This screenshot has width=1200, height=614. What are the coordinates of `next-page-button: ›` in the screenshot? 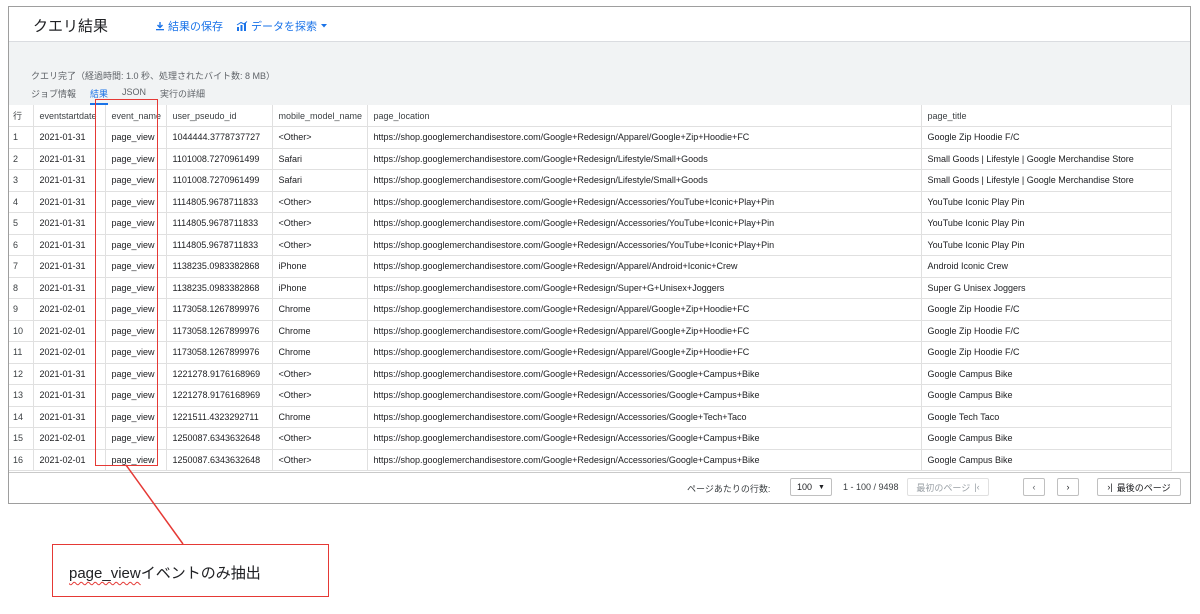 It's located at (1068, 487).